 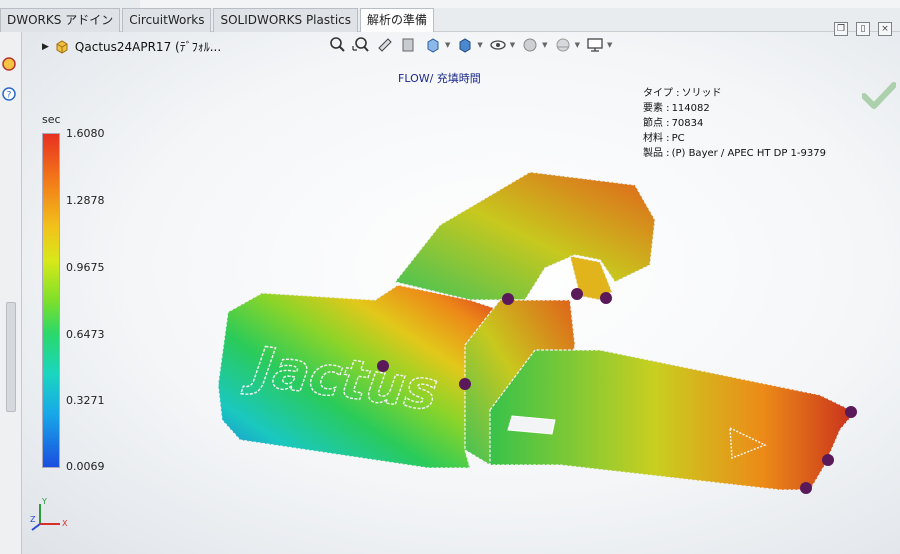 I want to click on triad-y-label: Y, so click(x=44, y=501).